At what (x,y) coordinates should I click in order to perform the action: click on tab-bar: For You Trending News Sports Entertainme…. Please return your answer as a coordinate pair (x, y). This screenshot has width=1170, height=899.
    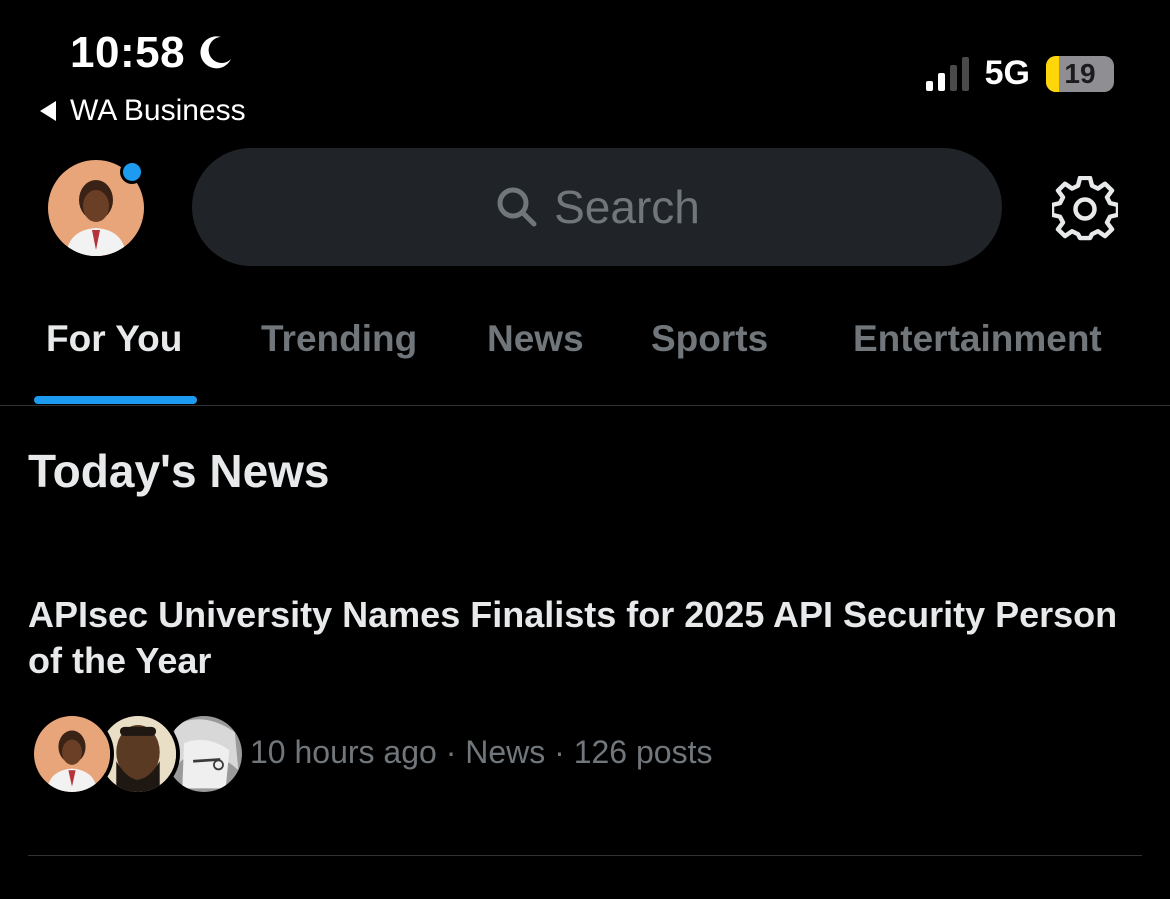
    Looking at the image, I should click on (585, 353).